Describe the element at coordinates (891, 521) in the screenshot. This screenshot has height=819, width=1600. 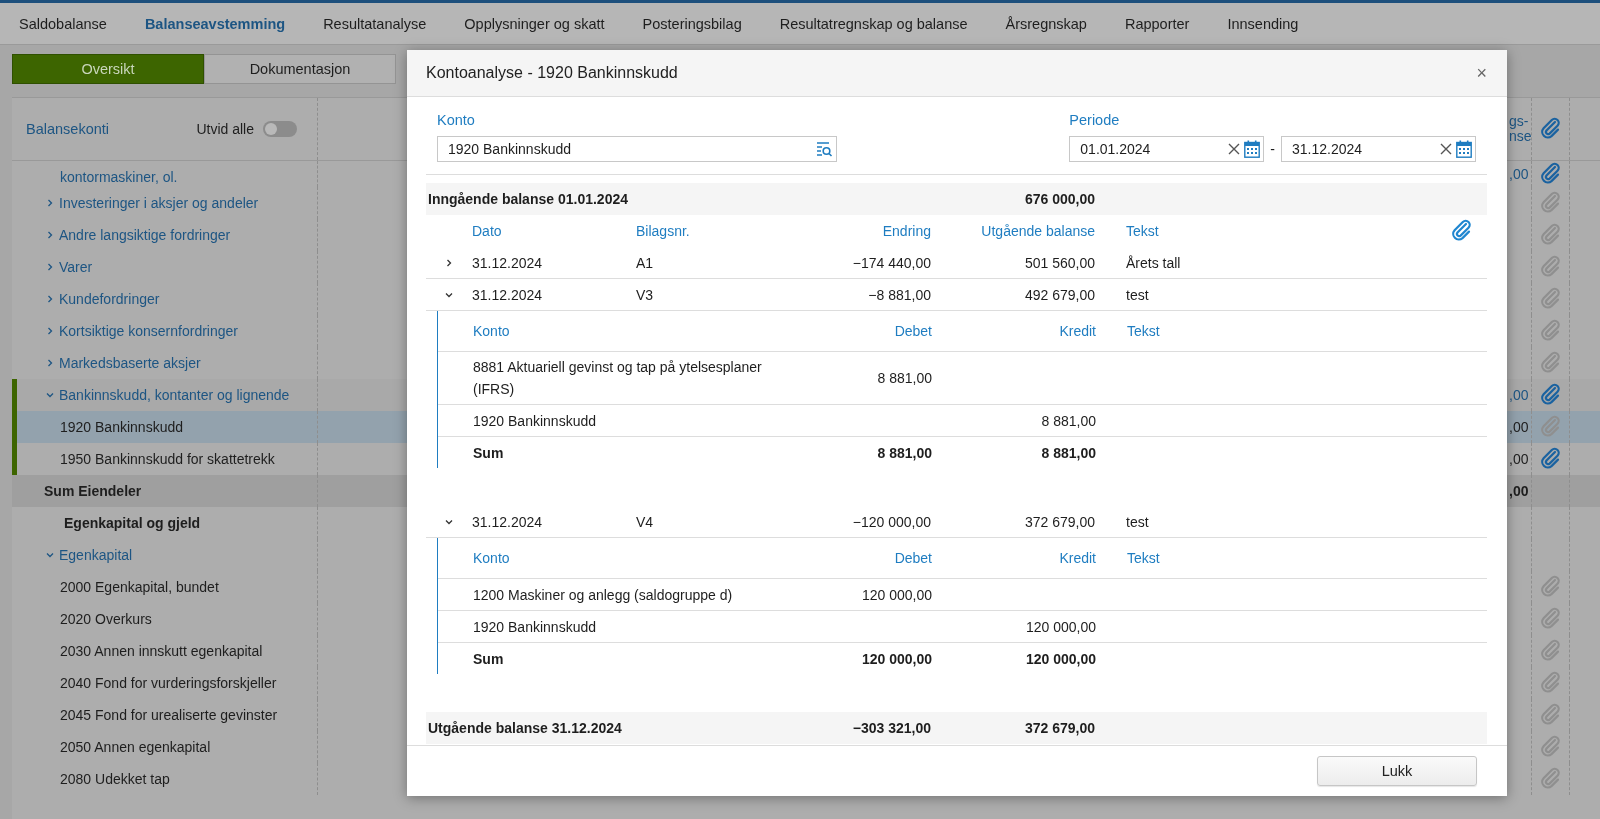
I see `amount-text: −120 000,00` at that location.